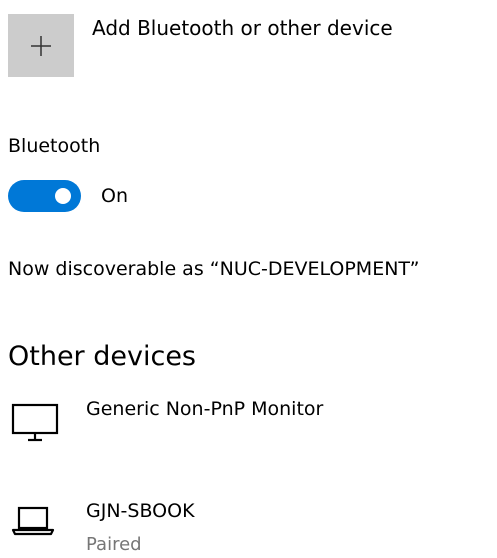 Image resolution: width=497 pixels, height=558 pixels. Describe the element at coordinates (214, 269) in the screenshot. I see `discoverable-text: Now discoverable as “NUC-DEVELOPMENT”` at that location.